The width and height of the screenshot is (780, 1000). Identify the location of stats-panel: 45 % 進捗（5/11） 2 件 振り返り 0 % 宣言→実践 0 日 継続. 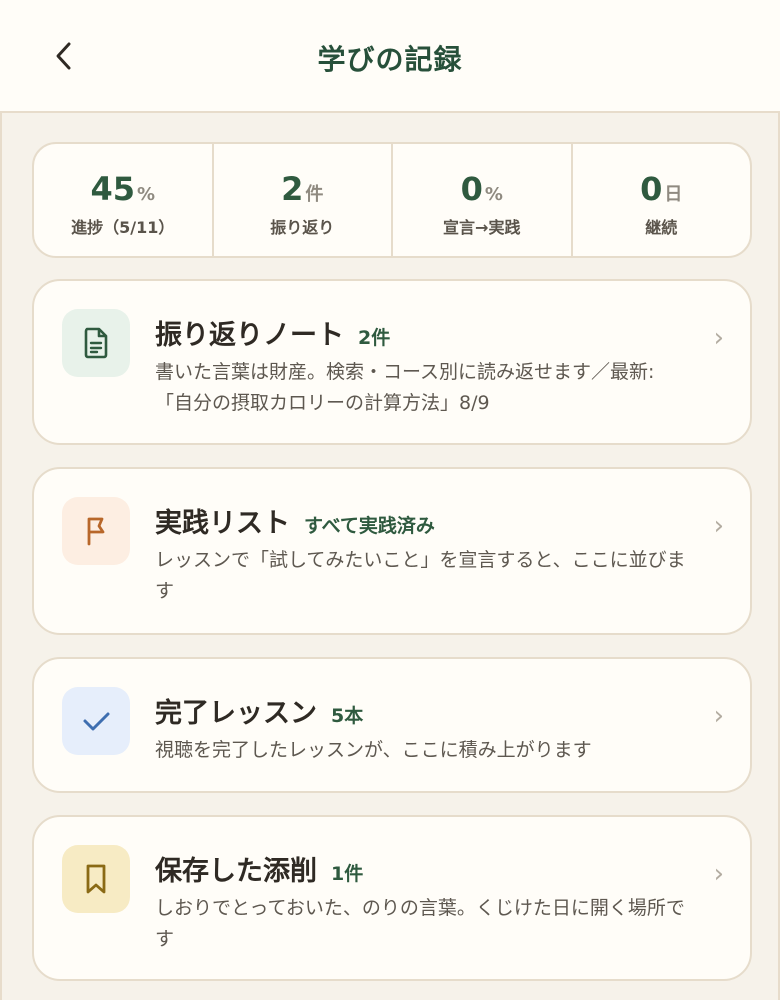
(392, 200).